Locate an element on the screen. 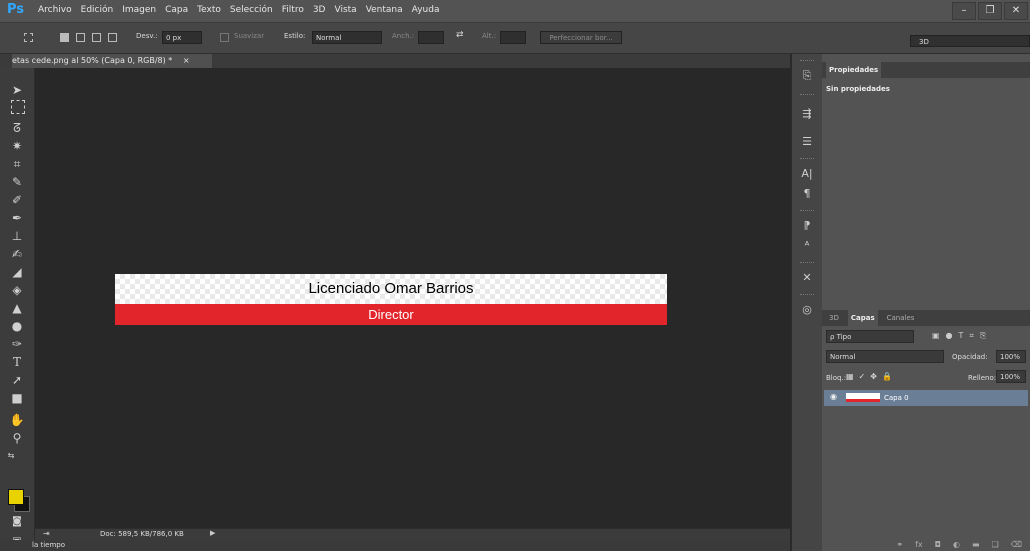 Image resolution: width=1030 pixels, height=551 pixels. history-brush-tool-icon: ✍ is located at coordinates (17, 254).